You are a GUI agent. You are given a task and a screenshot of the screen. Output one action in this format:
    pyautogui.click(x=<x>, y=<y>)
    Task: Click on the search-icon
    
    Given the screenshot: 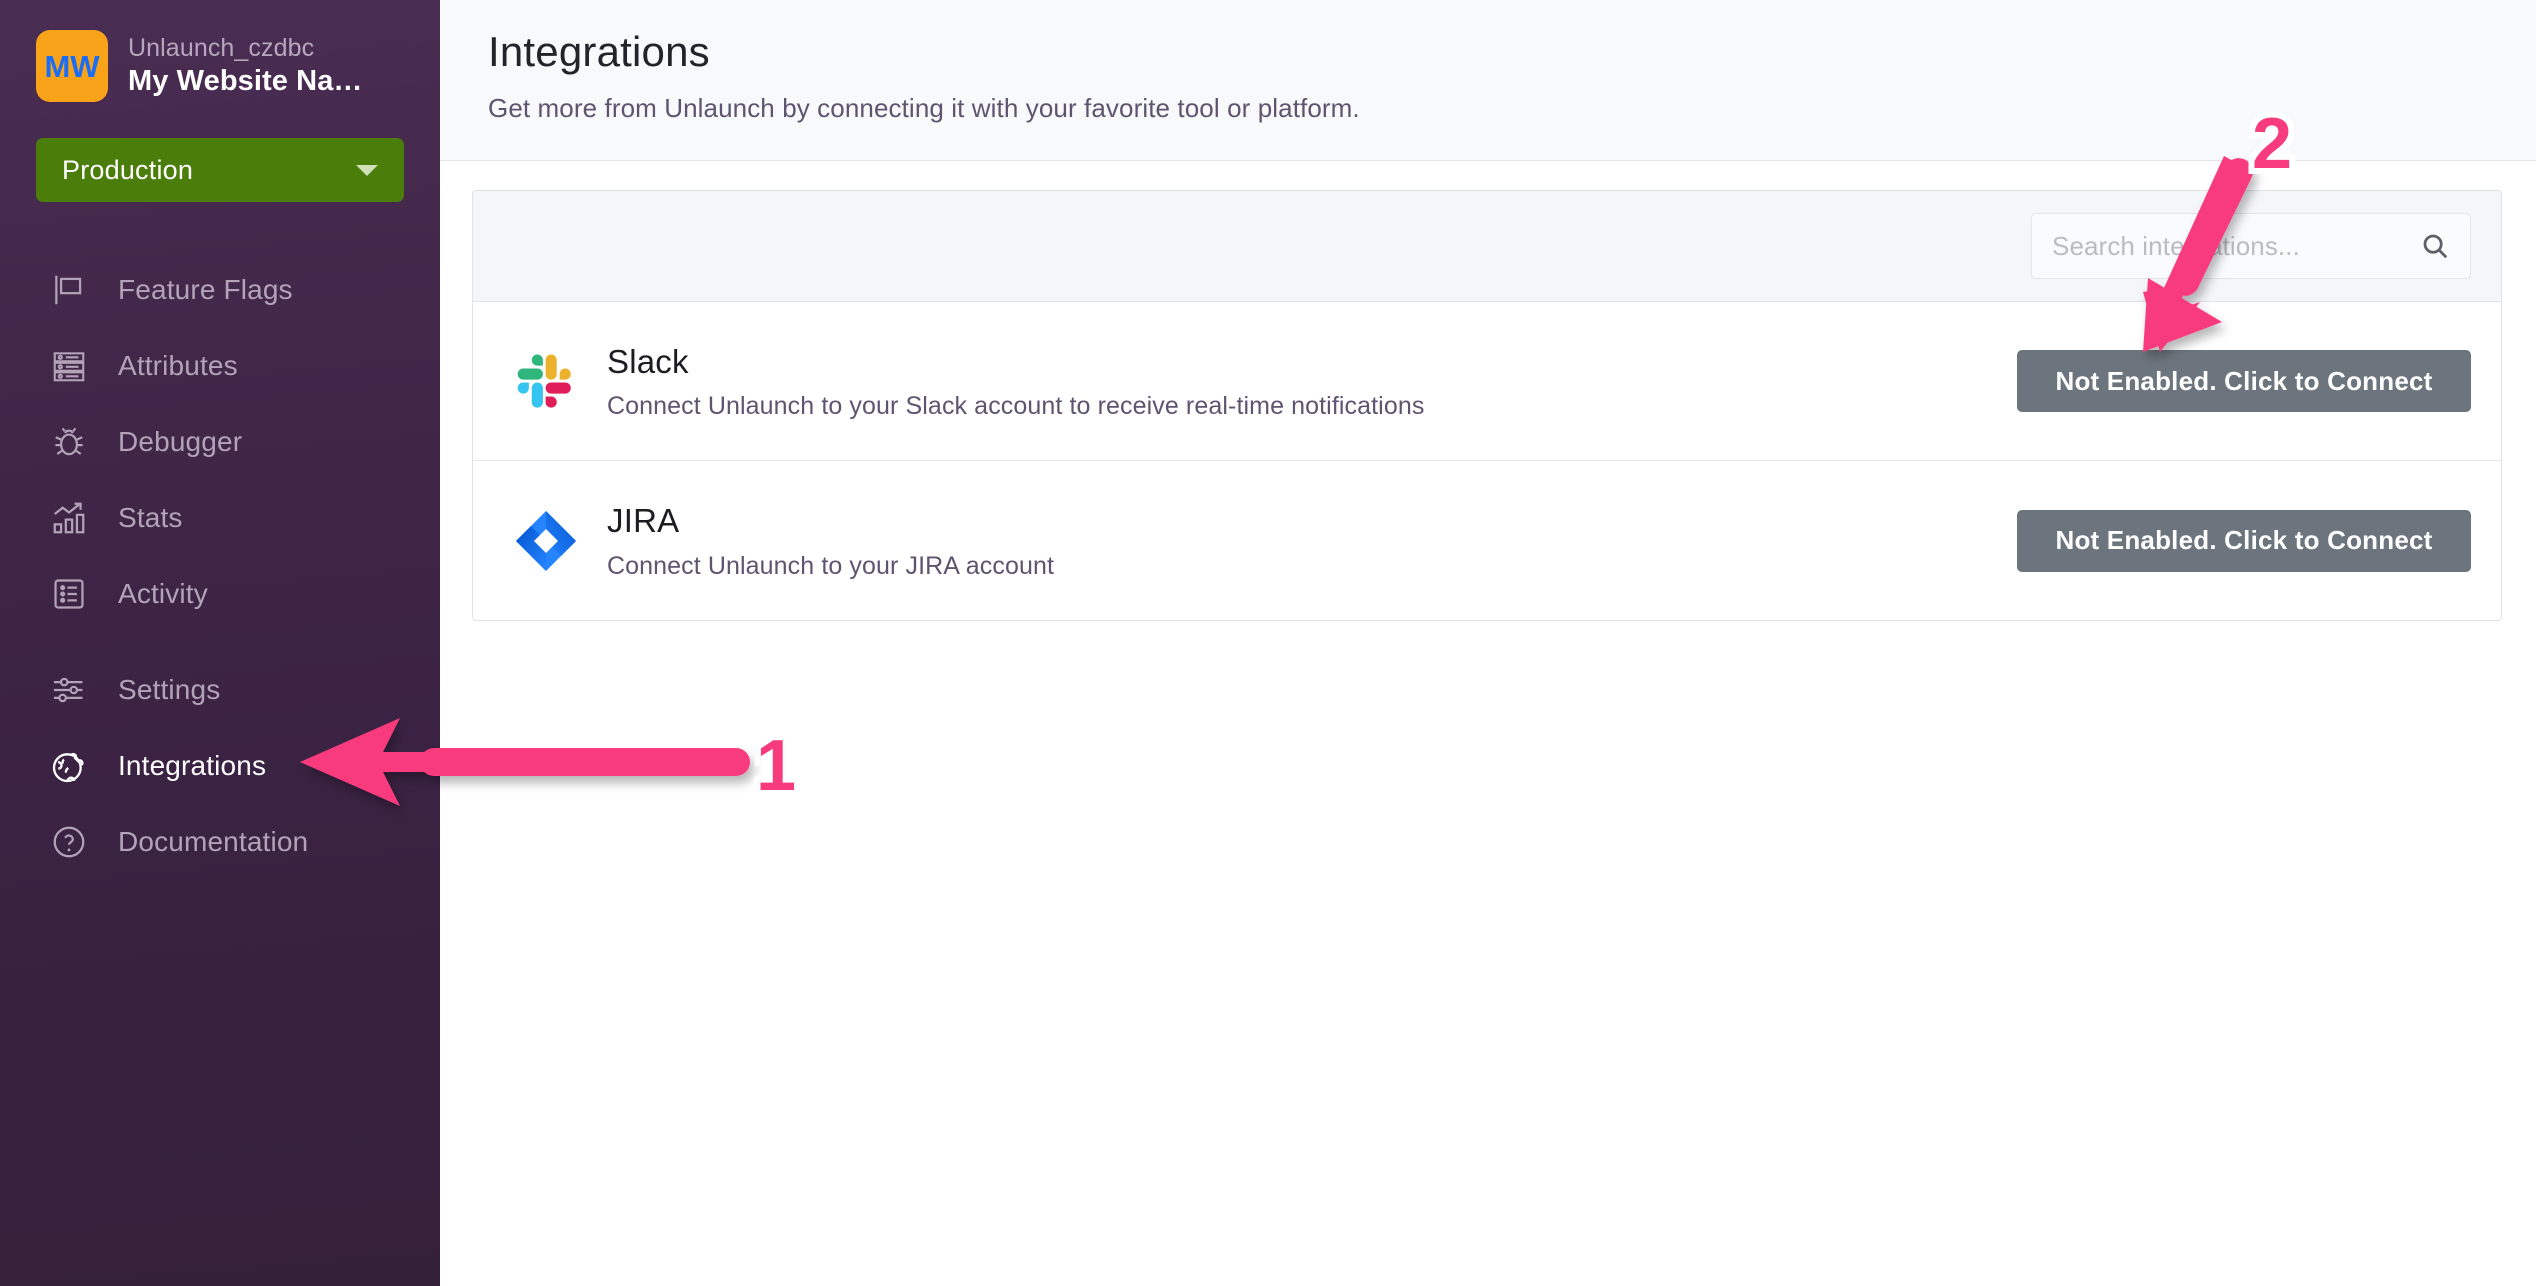 What is the action you would take?
    pyautogui.click(x=2435, y=246)
    